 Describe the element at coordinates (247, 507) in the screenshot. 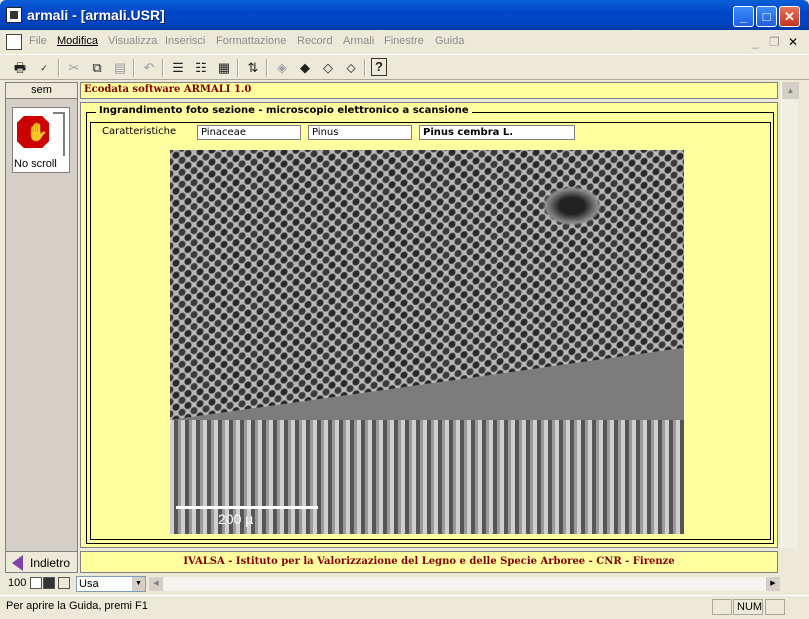

I see `scale-bar` at that location.